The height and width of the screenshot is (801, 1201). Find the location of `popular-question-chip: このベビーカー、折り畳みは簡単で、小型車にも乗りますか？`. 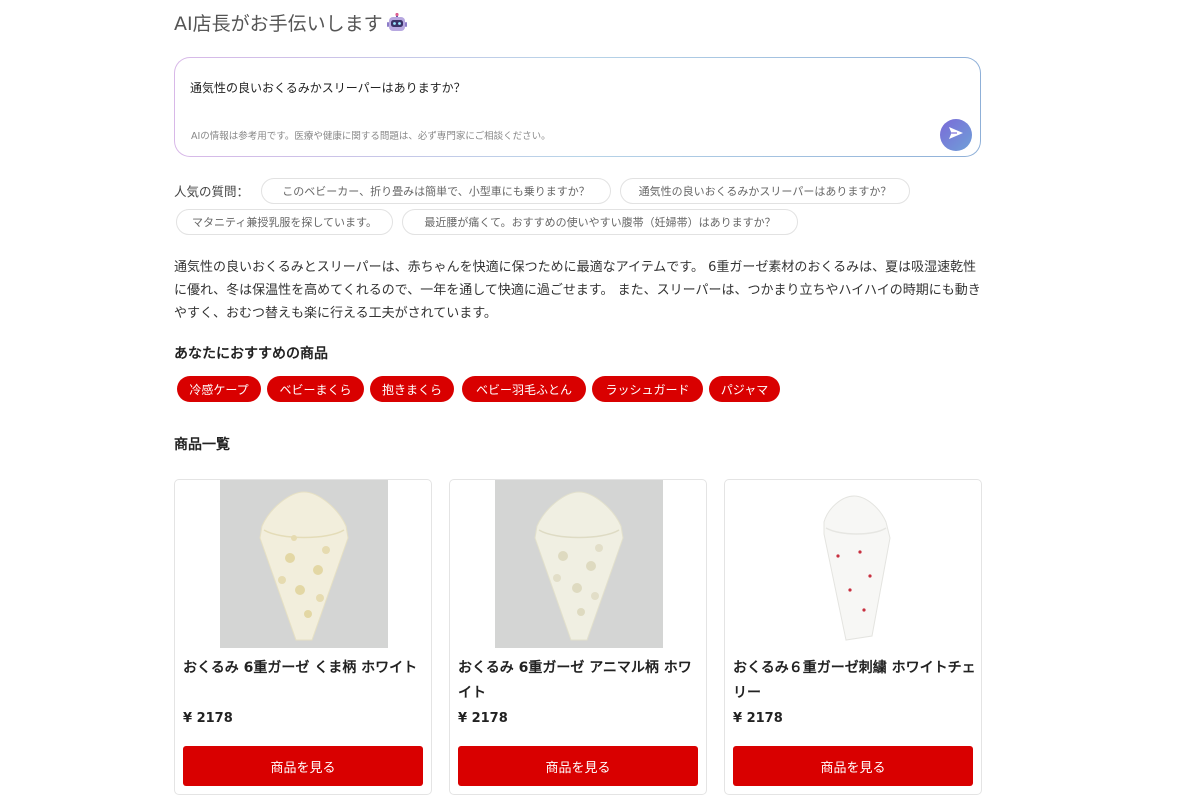

popular-question-chip: このベビーカー、折り畳みは簡単で、小型車にも乗りますか？ is located at coordinates (436, 191).